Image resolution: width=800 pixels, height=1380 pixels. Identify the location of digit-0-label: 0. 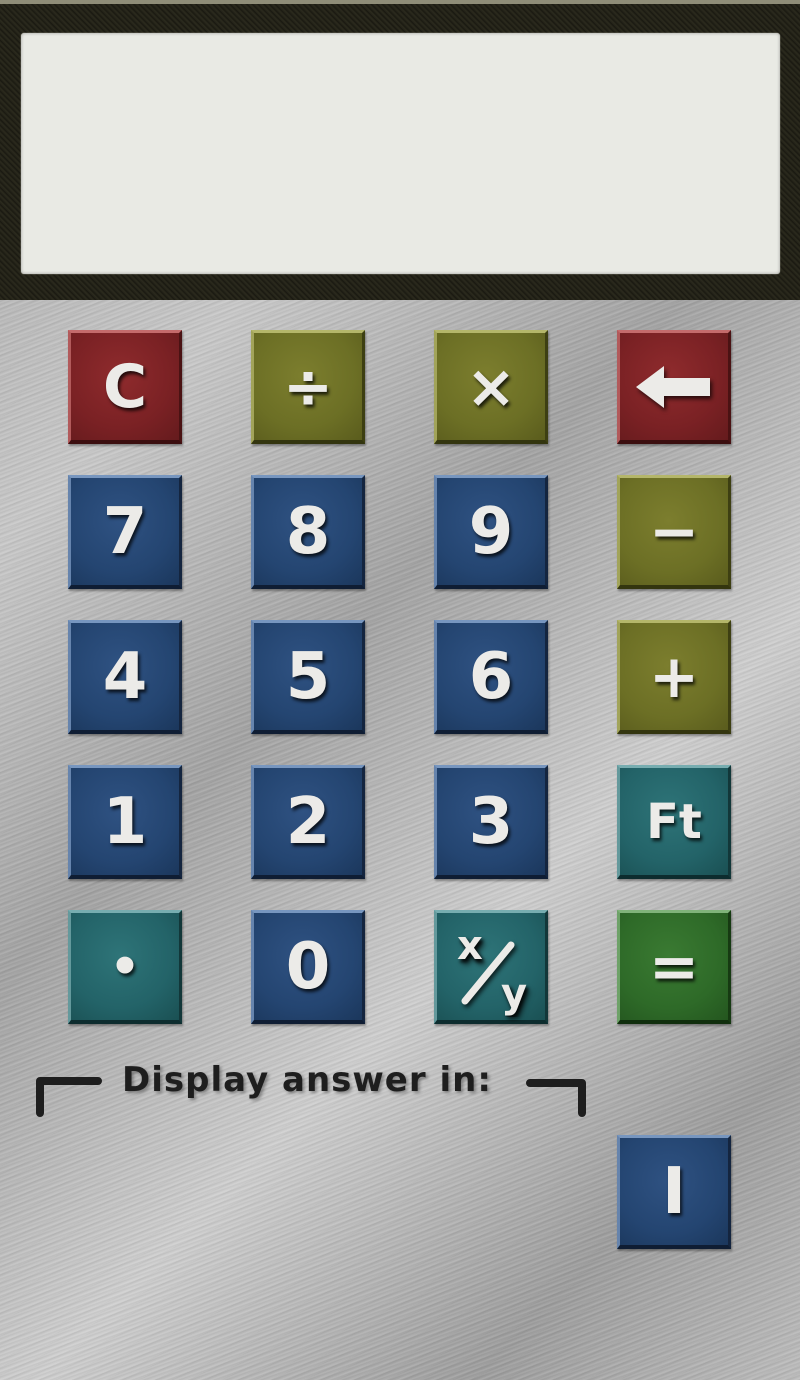
(308, 966).